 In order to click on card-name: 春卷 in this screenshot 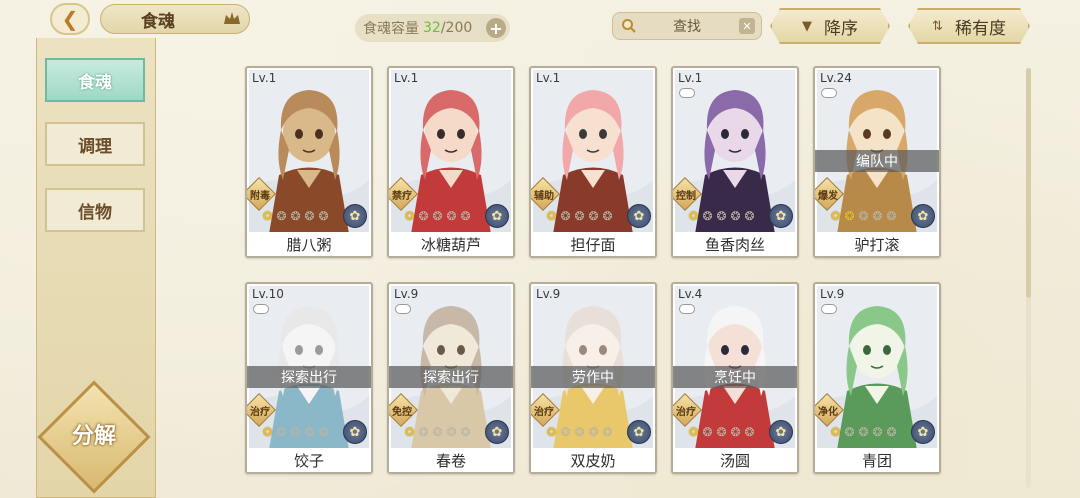, I will do `click(451, 460)`.